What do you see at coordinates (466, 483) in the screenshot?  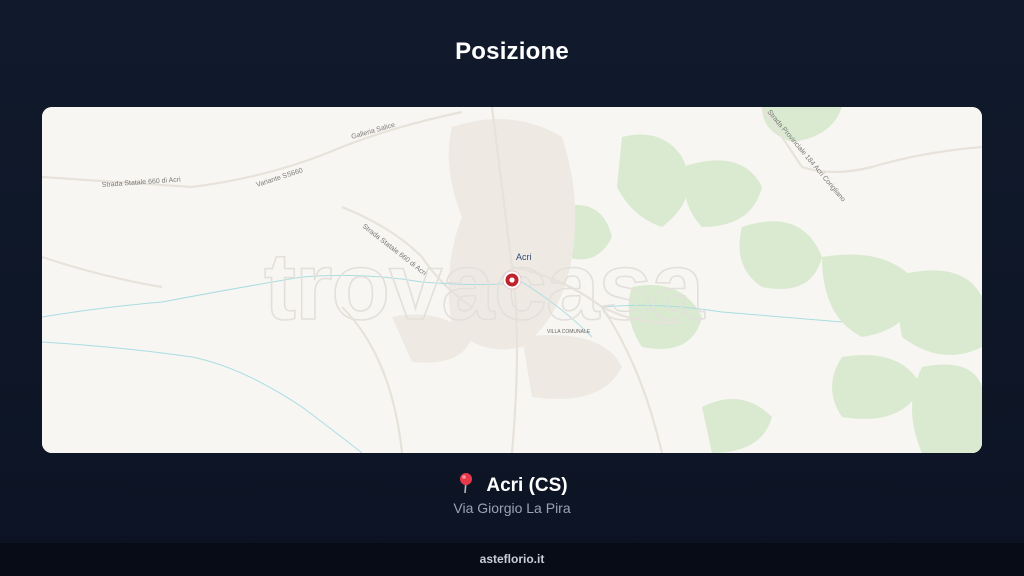 I see `pushpin-icon` at bounding box center [466, 483].